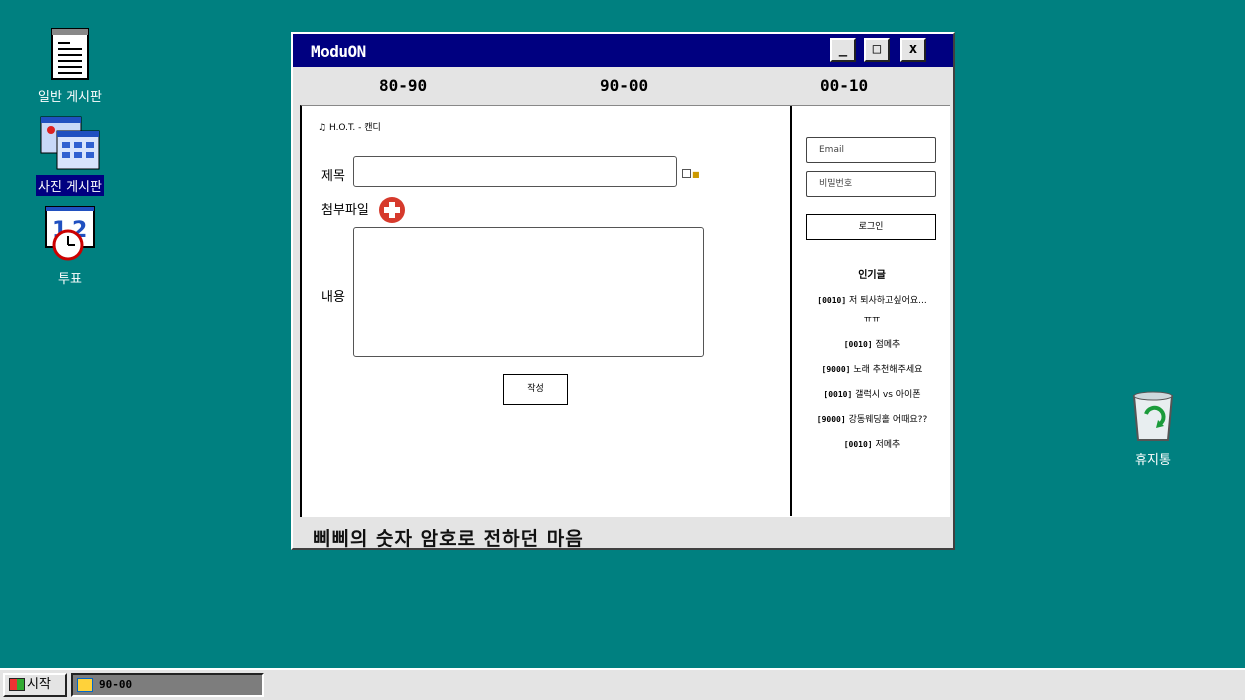  I want to click on era-tabs: 80-90 90-00 00-10, so click(623, 85).